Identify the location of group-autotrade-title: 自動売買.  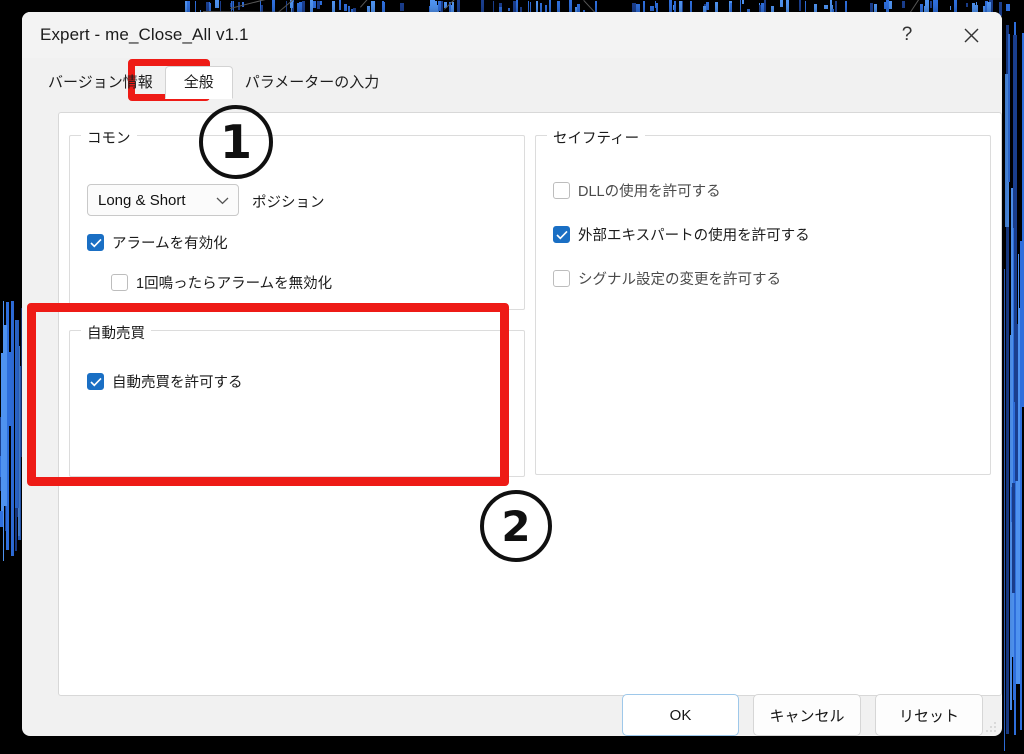
(116, 332).